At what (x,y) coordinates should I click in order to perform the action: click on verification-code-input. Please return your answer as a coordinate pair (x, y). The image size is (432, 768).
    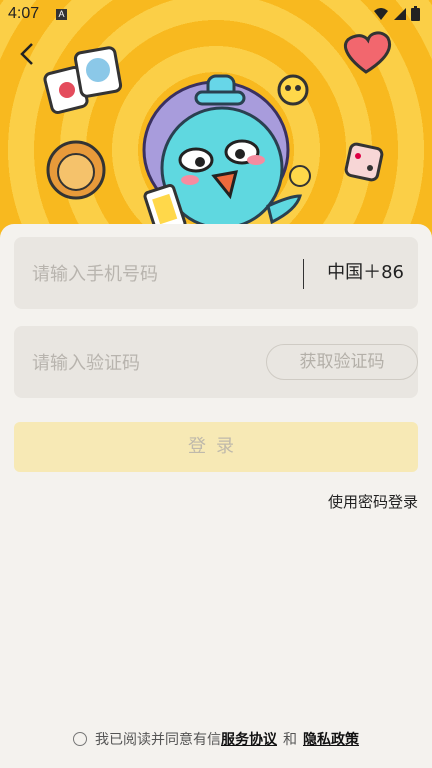
    Looking at the image, I should click on (142, 363).